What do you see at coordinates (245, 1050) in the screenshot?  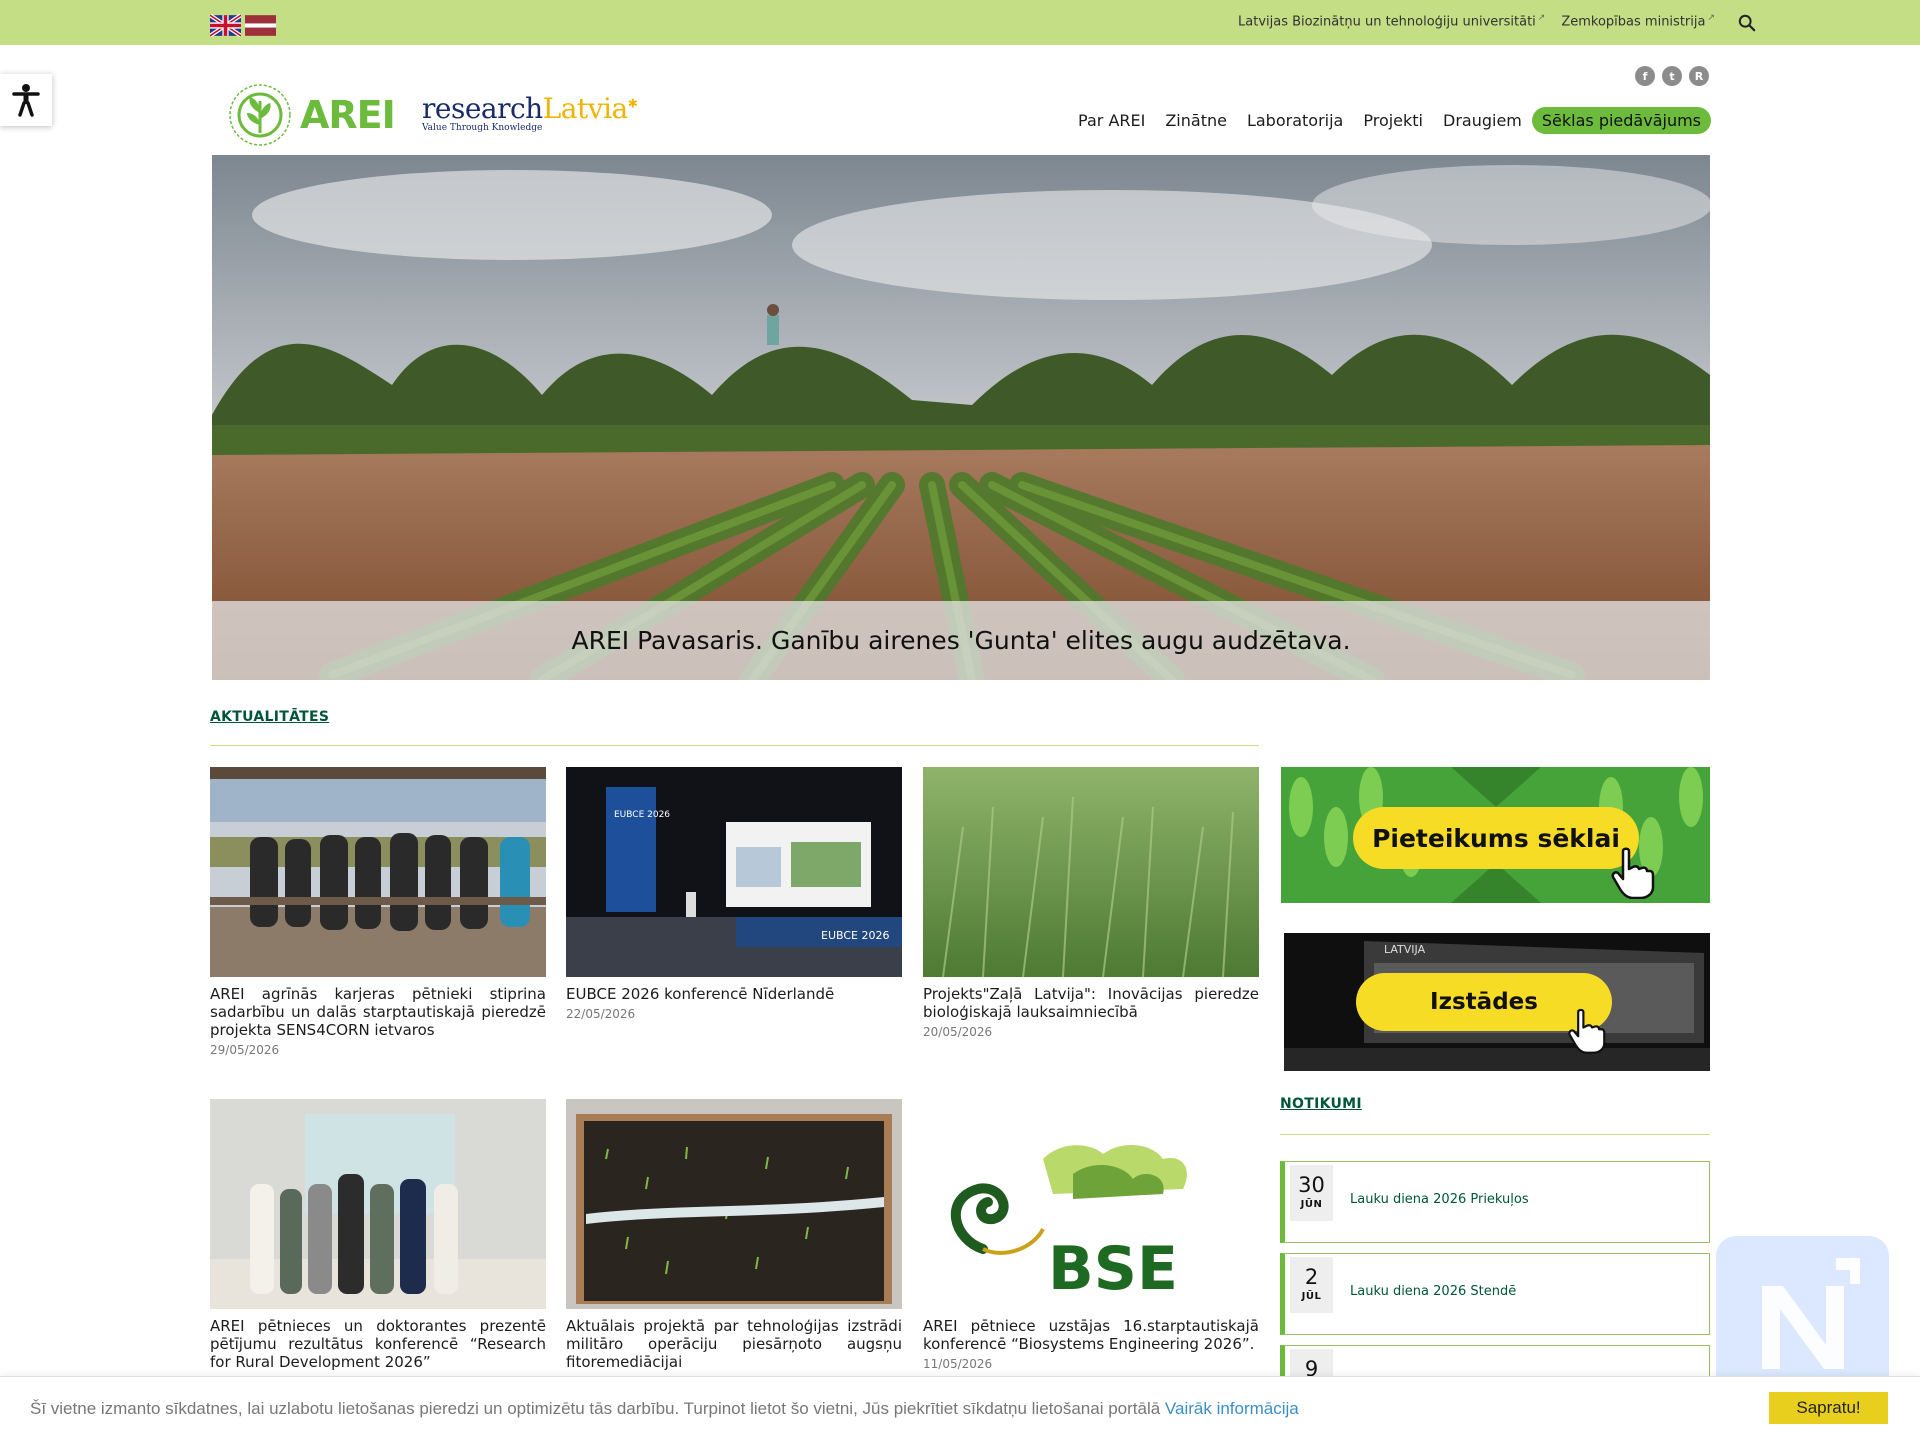 I see `news-date: 29/05/2026` at bounding box center [245, 1050].